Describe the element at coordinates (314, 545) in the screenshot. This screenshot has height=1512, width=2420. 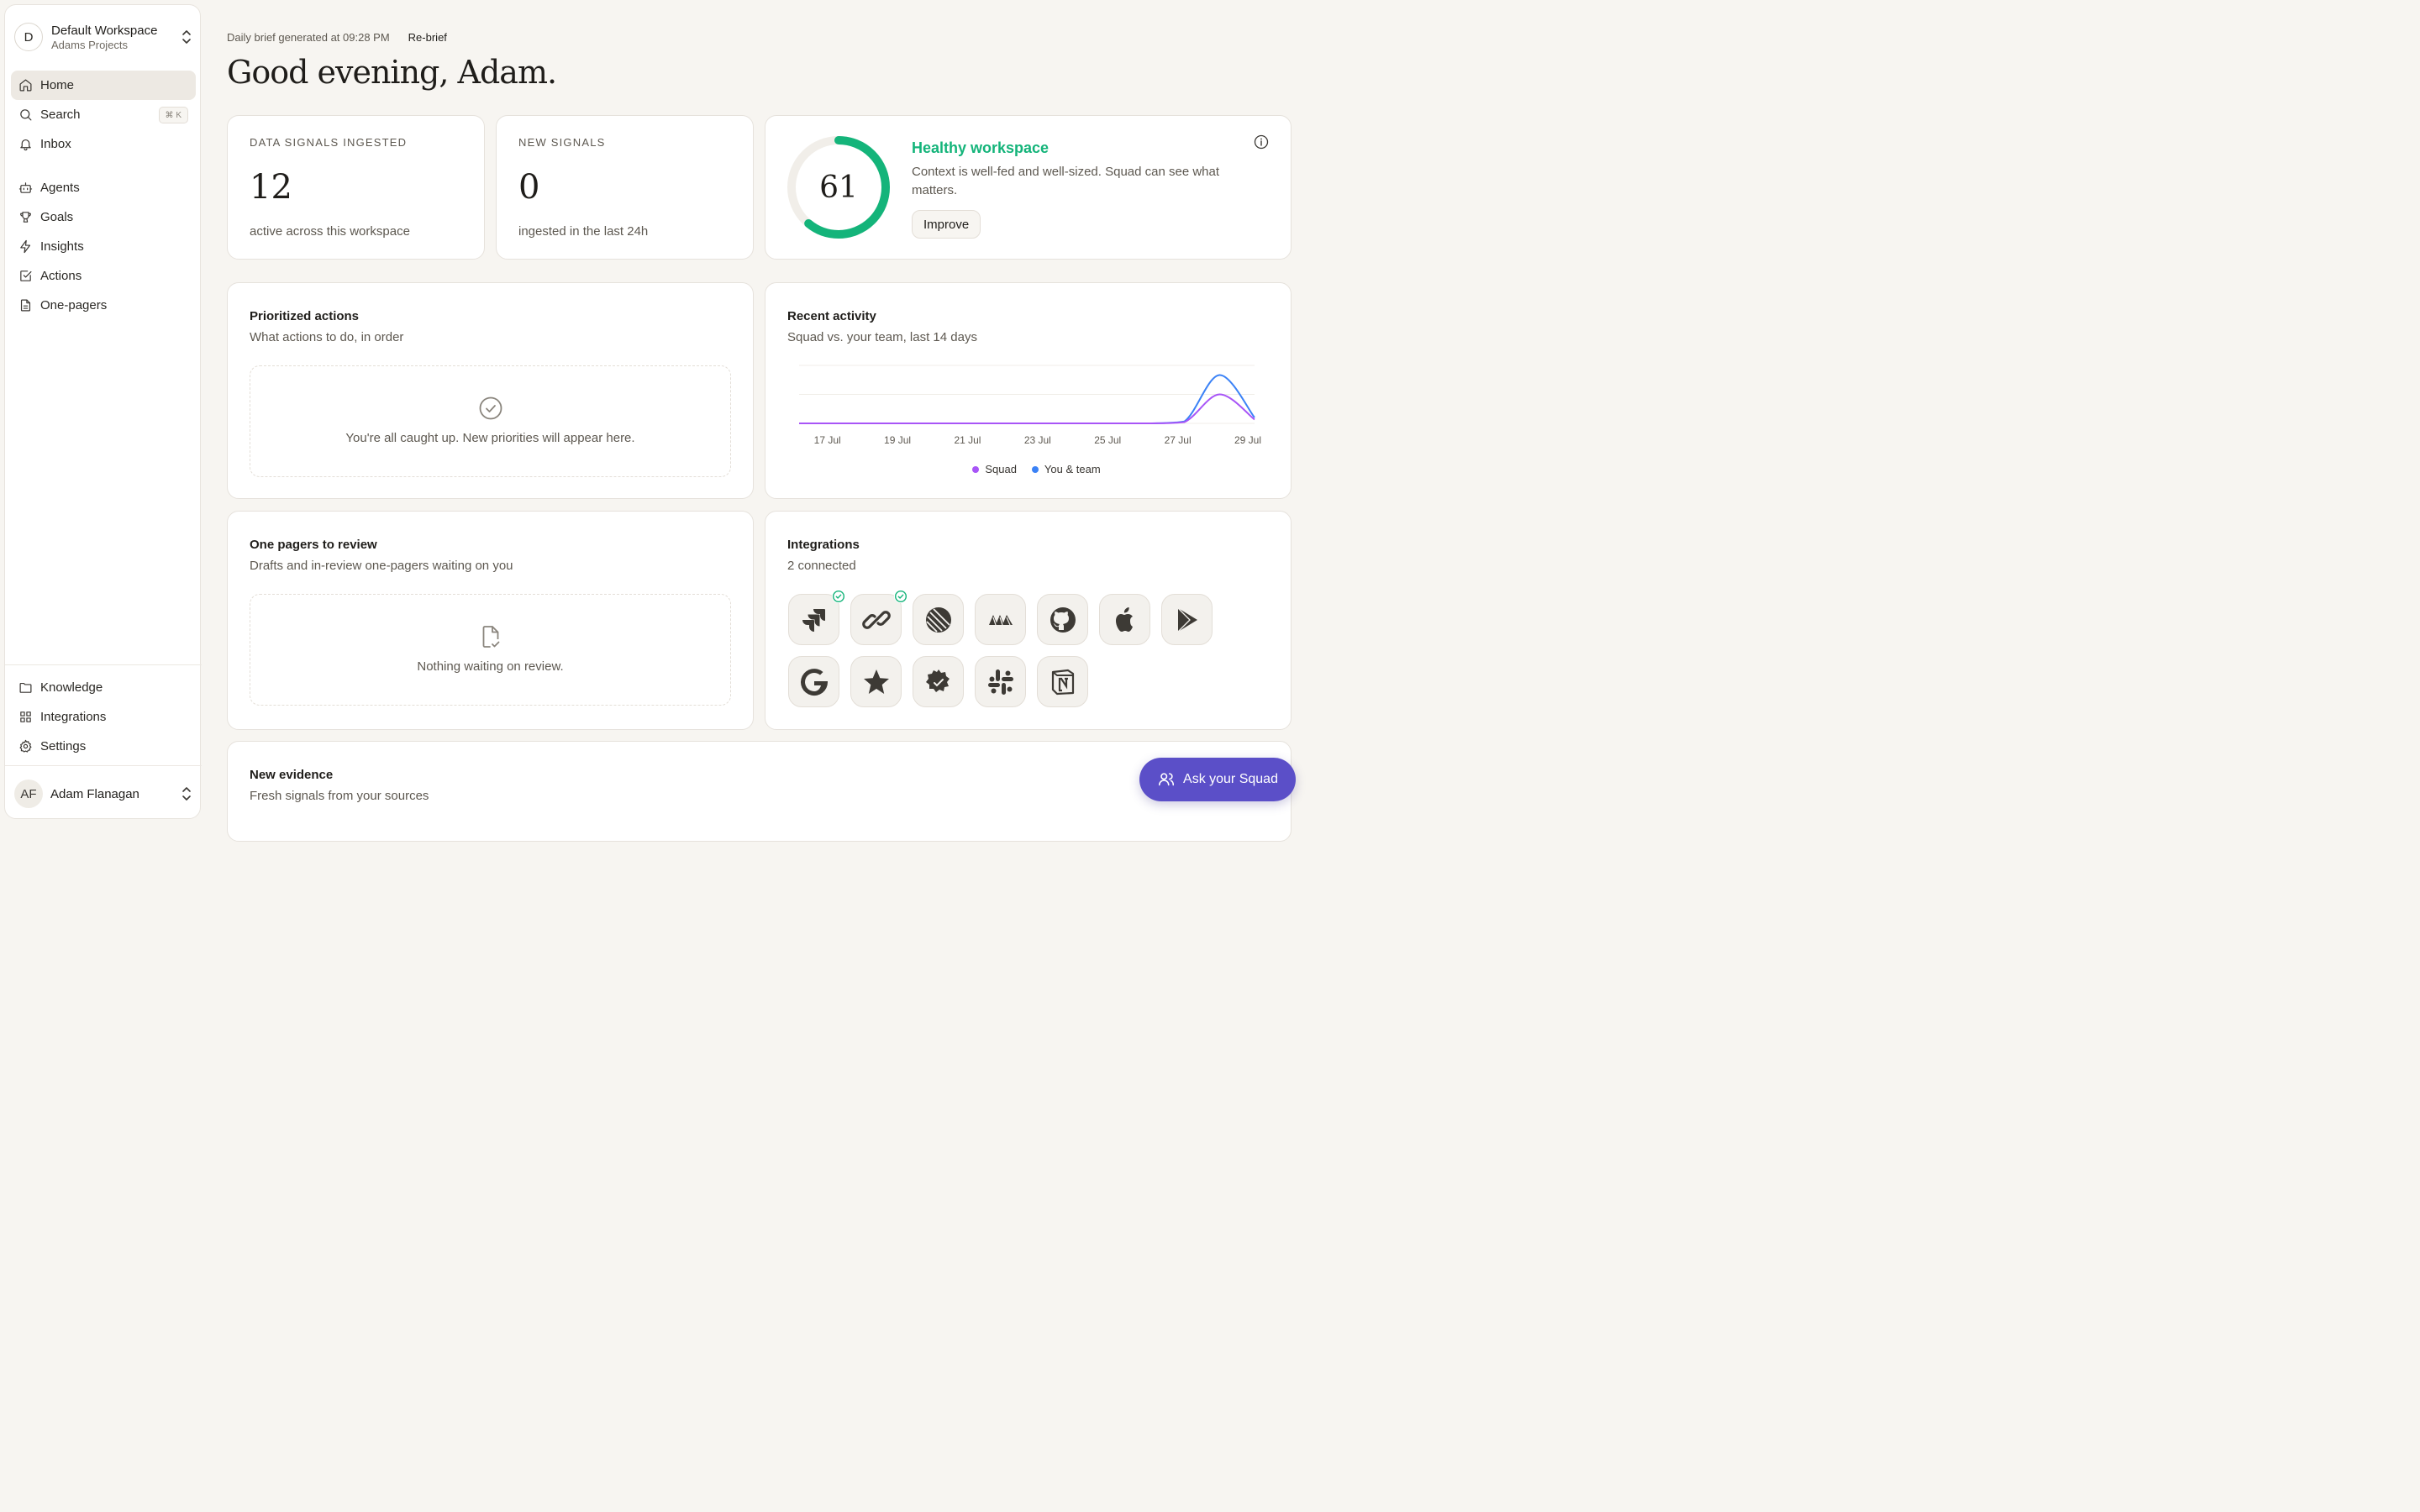
I see `card-title: One pagers to review` at that location.